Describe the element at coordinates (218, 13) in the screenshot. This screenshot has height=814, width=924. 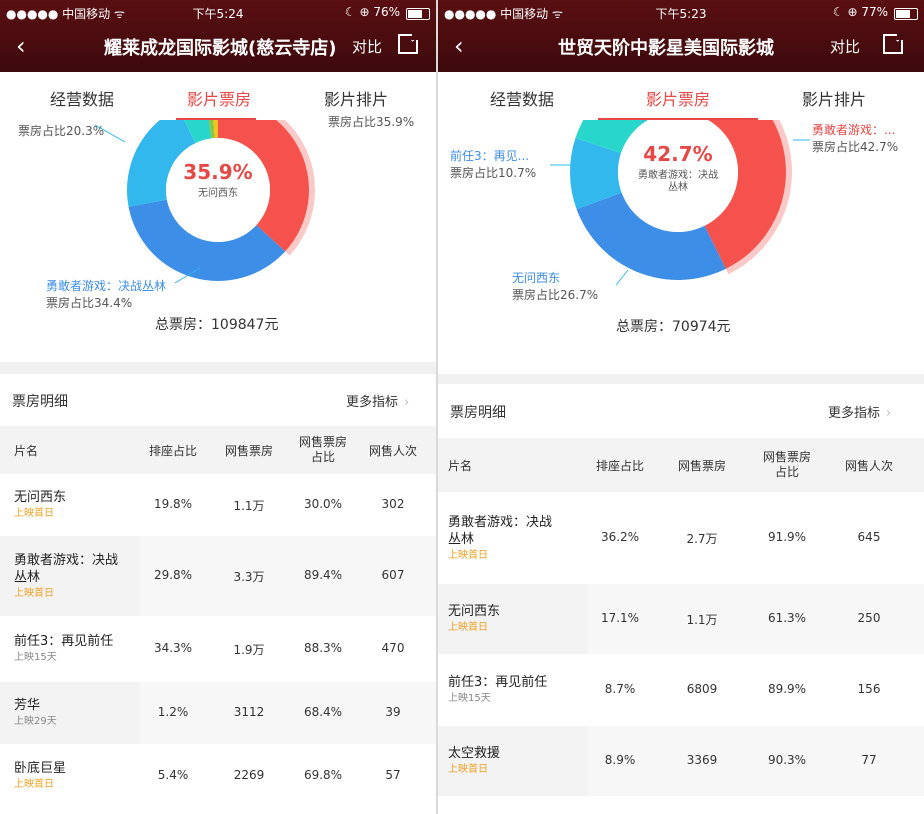
I see `status-bar: ●●●●● 中国移动 ᯤ 下午5:24 ☾ ⊕ 76%` at that location.